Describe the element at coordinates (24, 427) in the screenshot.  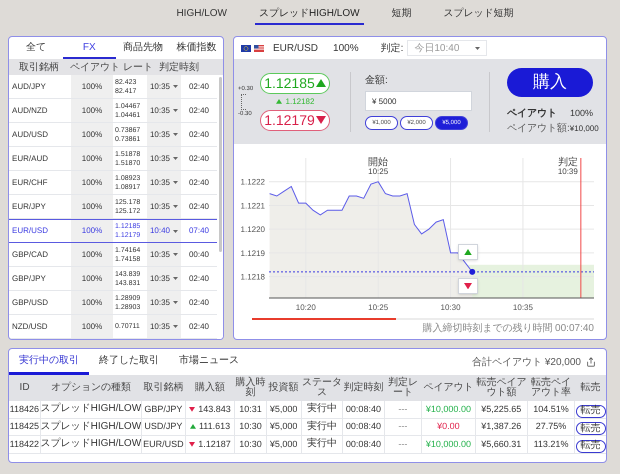
I see `id-cell: 118425` at that location.